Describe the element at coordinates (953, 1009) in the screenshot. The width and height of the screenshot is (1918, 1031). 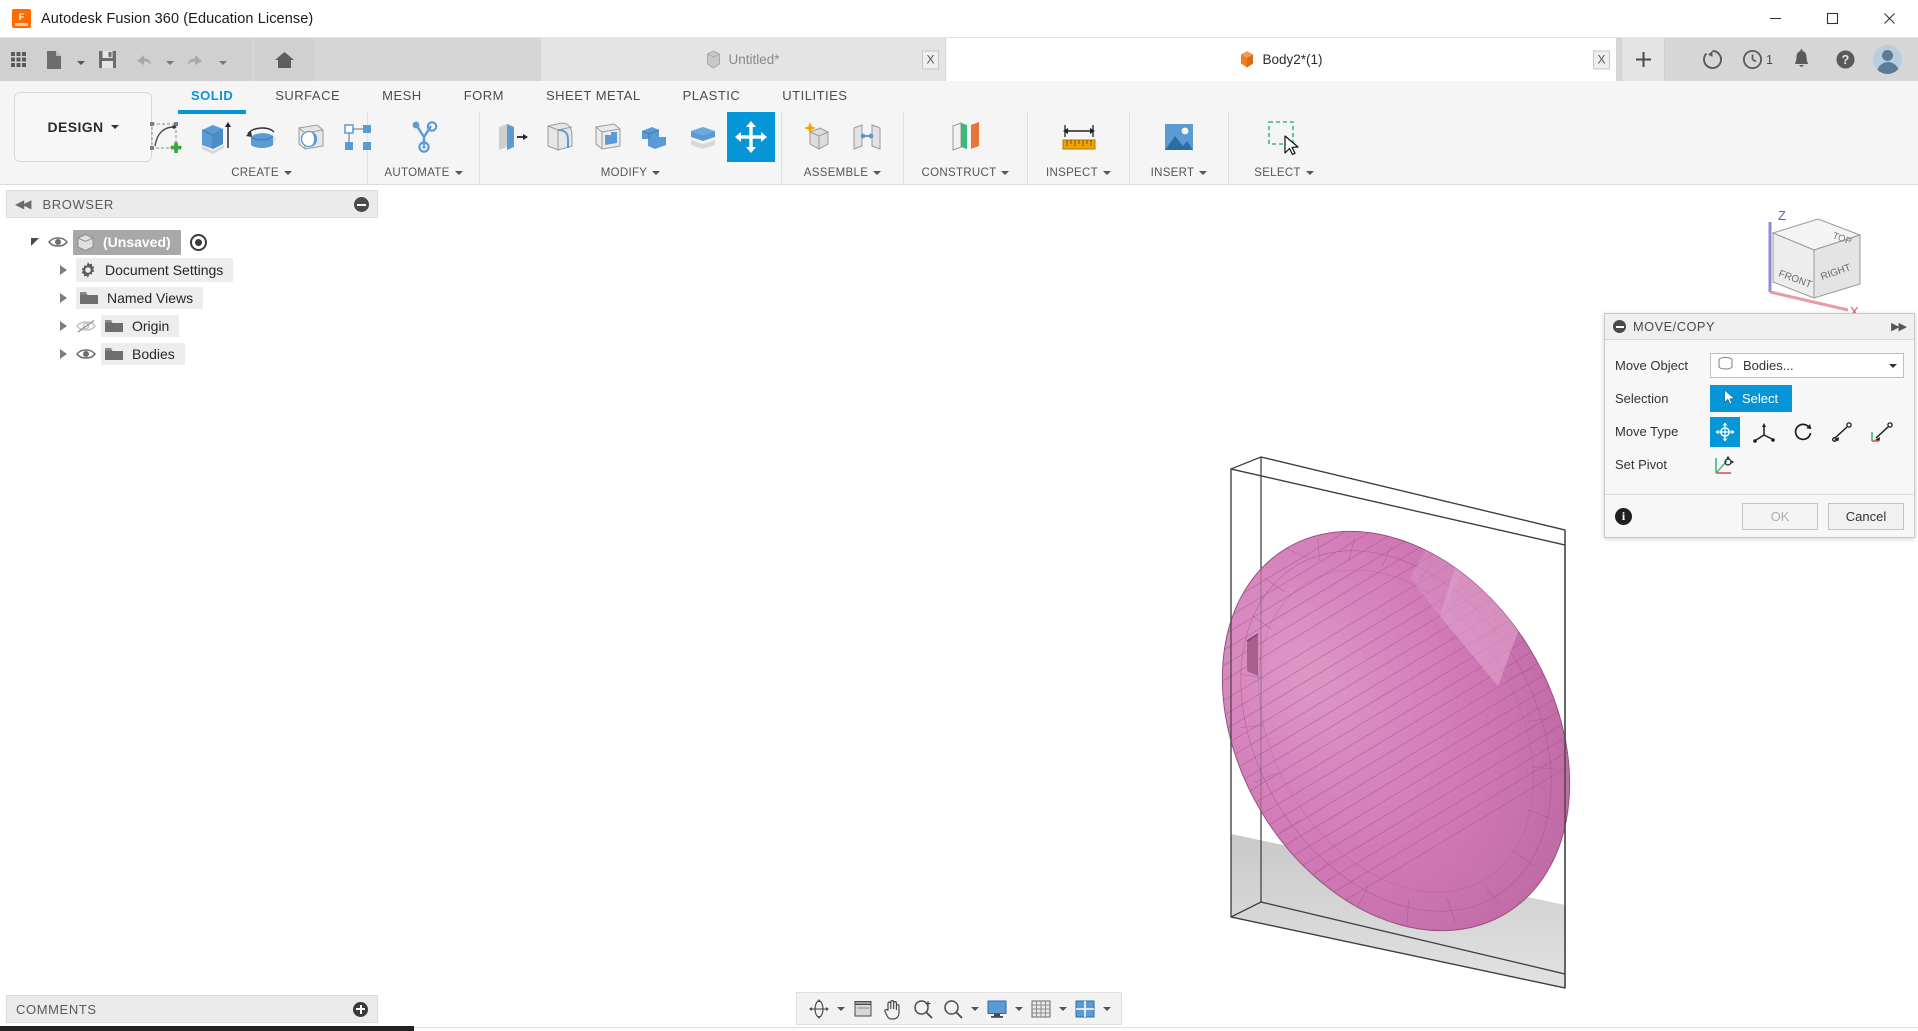
I see `zoom-icon` at that location.